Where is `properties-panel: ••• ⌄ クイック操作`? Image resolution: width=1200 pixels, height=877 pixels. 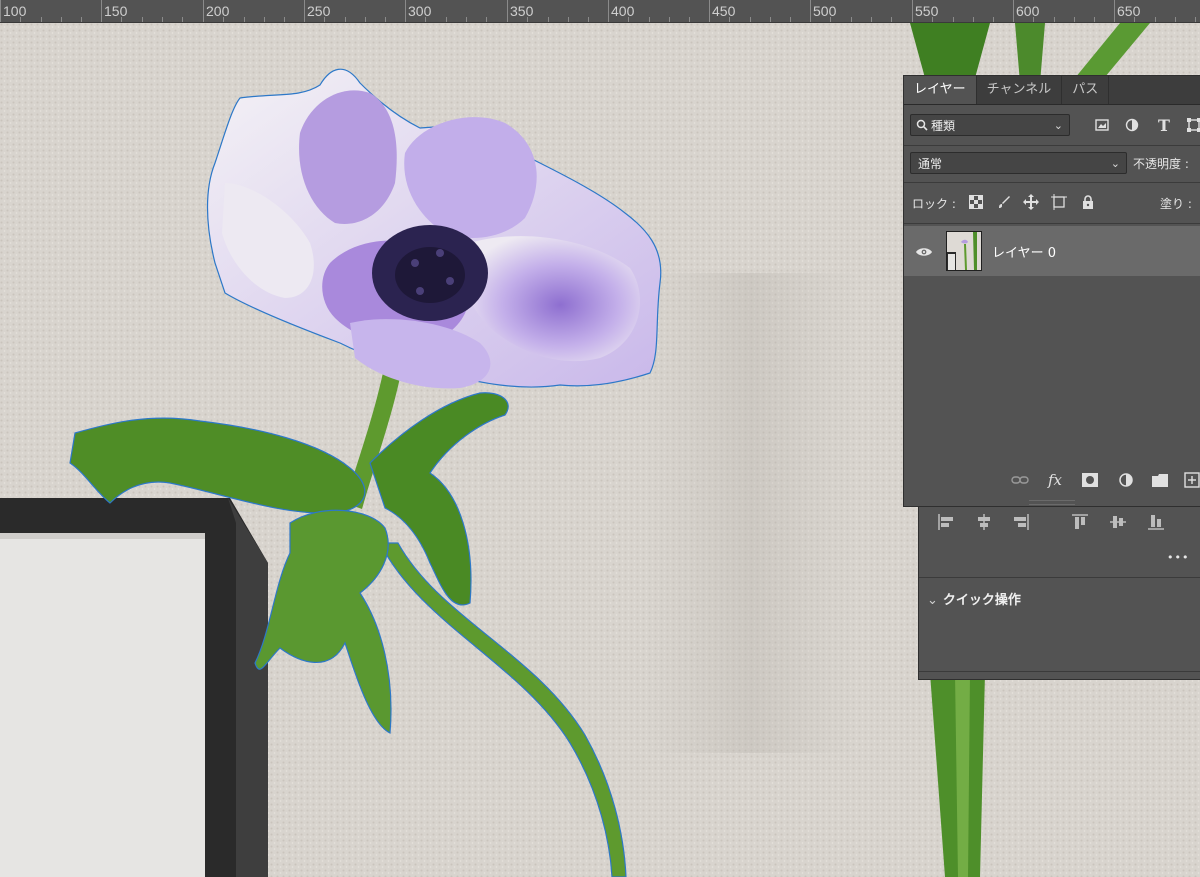
properties-panel: ••• ⌄ クイック操作 is located at coordinates (1059, 593).